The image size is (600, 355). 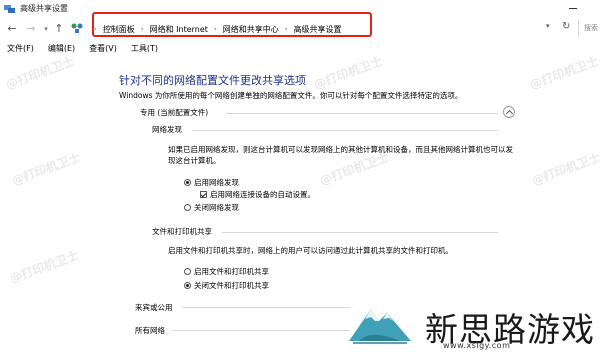 I want to click on profile-private-header: 专用 (当前配置文件), so click(x=174, y=112).